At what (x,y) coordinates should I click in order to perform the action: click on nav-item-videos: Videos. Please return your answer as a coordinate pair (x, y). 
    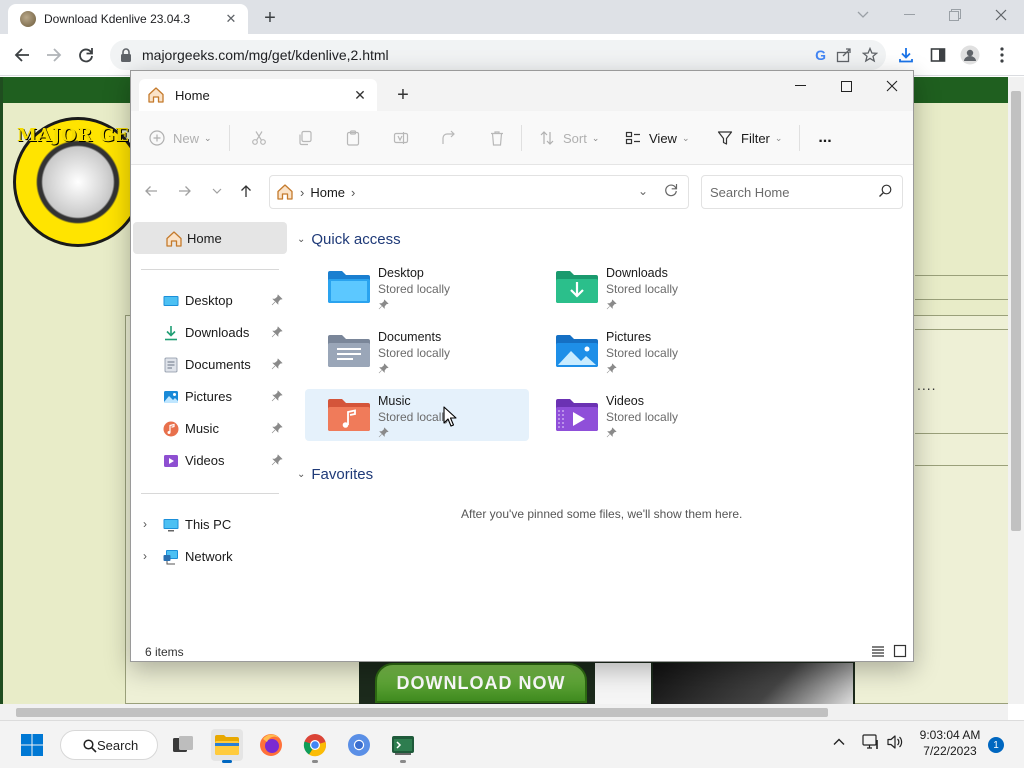
    Looking at the image, I should click on (209, 461).